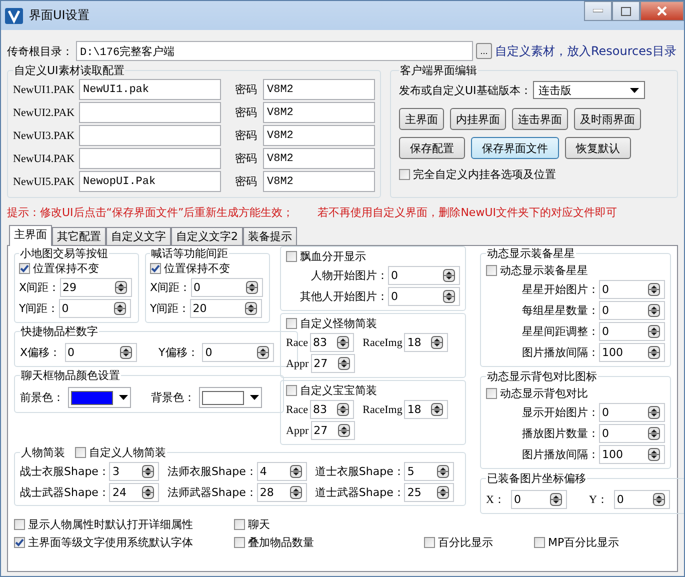 The height and width of the screenshot is (577, 685). I want to click on number-field: 28, so click(281, 492).